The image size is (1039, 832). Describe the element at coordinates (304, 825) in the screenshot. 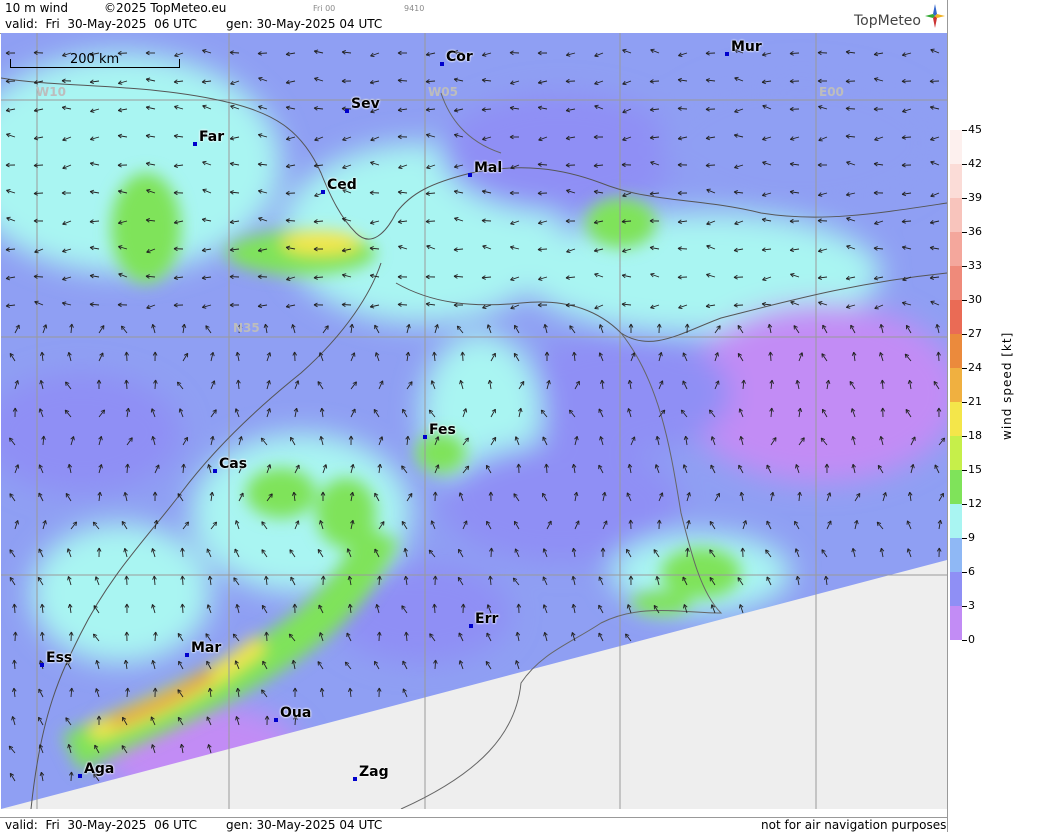

I see `gen-footer: gen: 30-May-2025 04 UTC` at that location.